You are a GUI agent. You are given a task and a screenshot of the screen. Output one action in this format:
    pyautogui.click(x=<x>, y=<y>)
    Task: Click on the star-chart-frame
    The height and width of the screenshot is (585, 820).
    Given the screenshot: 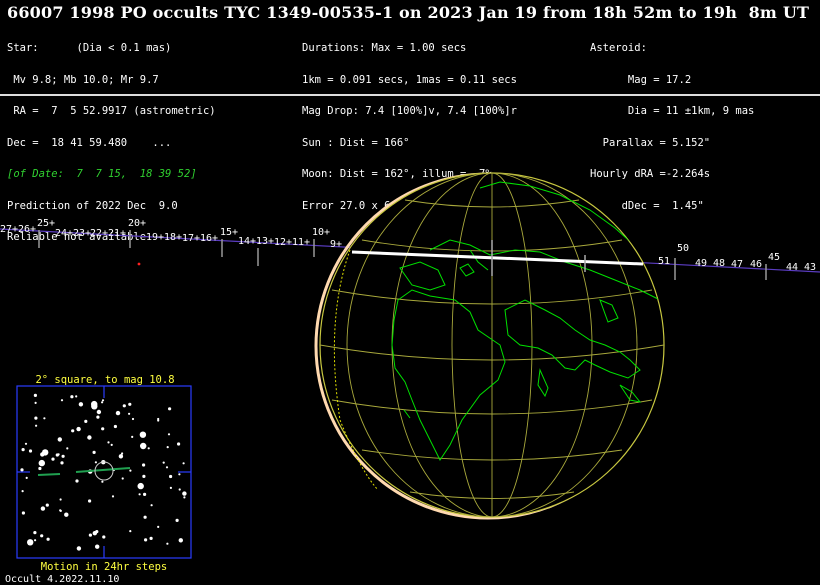 What is the action you would take?
    pyautogui.click(x=104, y=472)
    